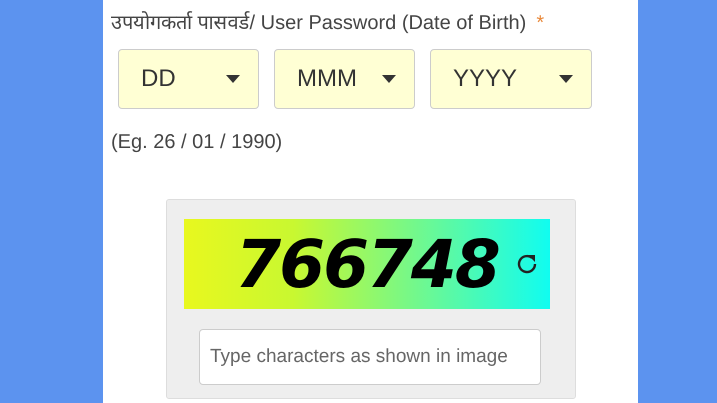  What do you see at coordinates (367, 264) in the screenshot?
I see `captcha-code: 766748` at bounding box center [367, 264].